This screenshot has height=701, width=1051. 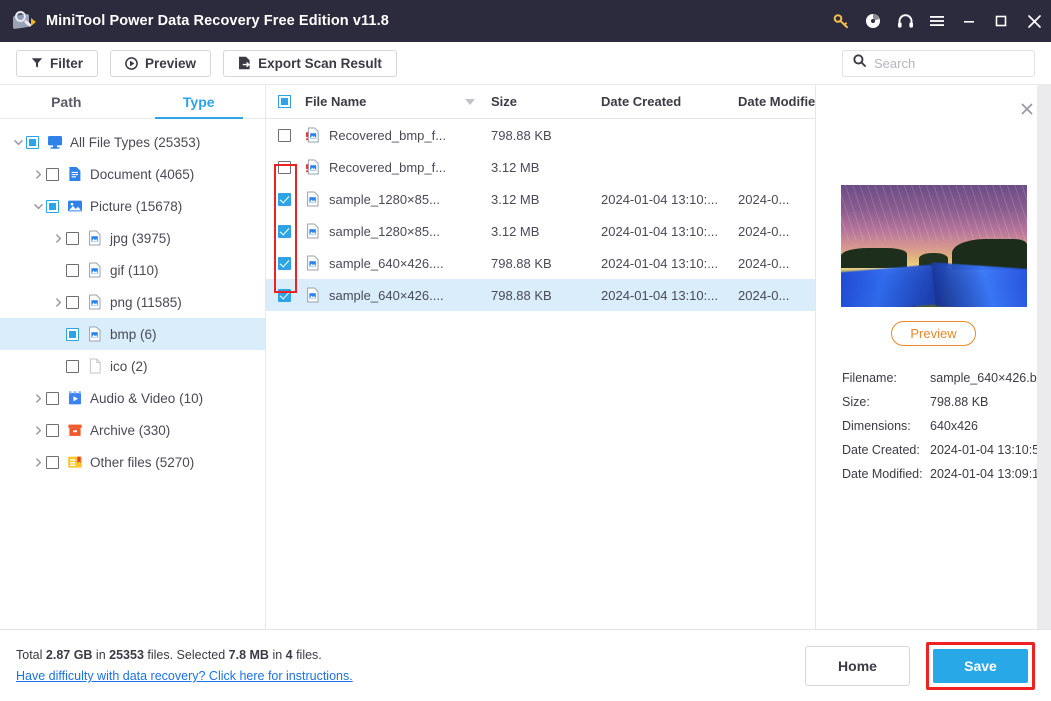 I want to click on column-header-date-created: Date Created, so click(x=669, y=101).